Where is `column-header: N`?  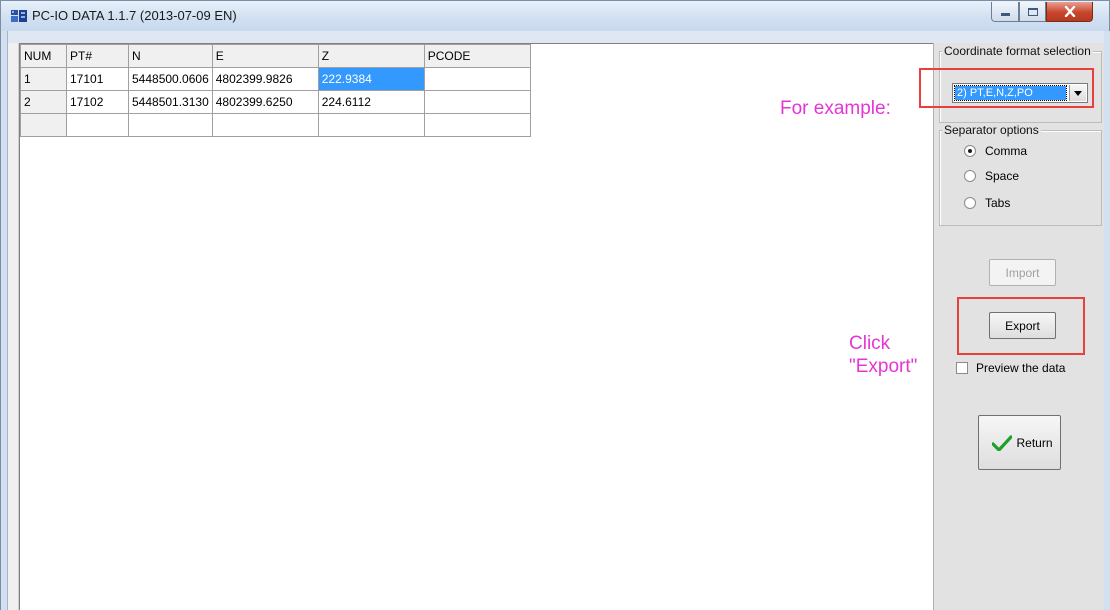
column-header: N is located at coordinates (170, 56).